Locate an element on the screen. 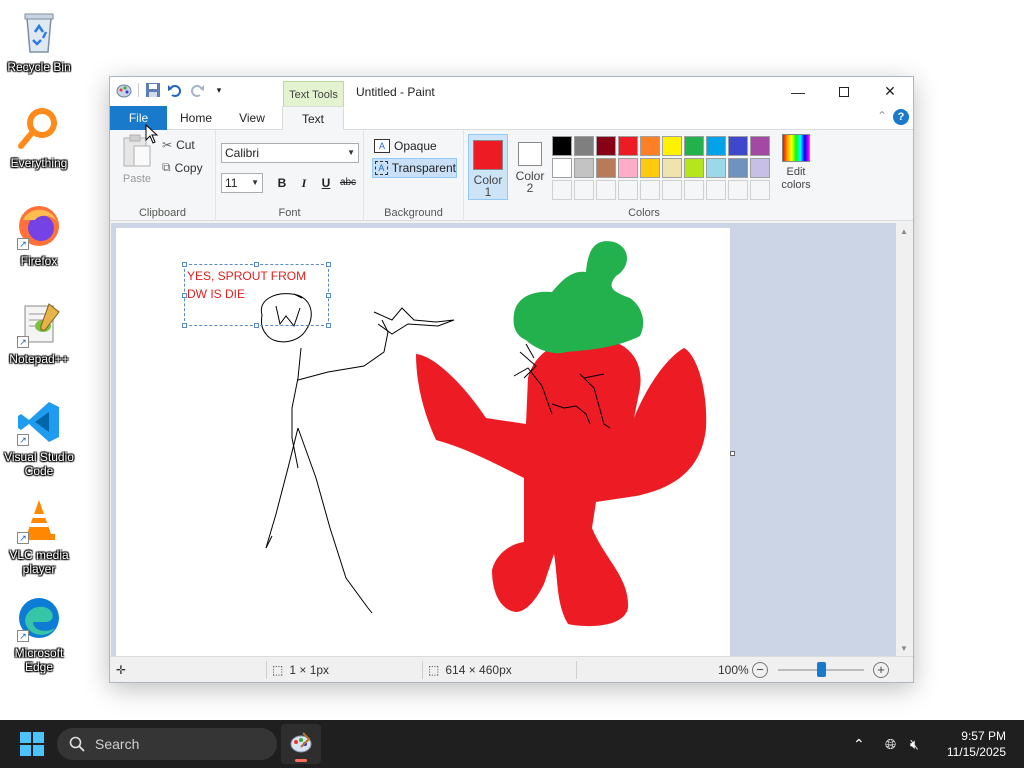 The image size is (1024, 768). separator is located at coordinates (576, 670).